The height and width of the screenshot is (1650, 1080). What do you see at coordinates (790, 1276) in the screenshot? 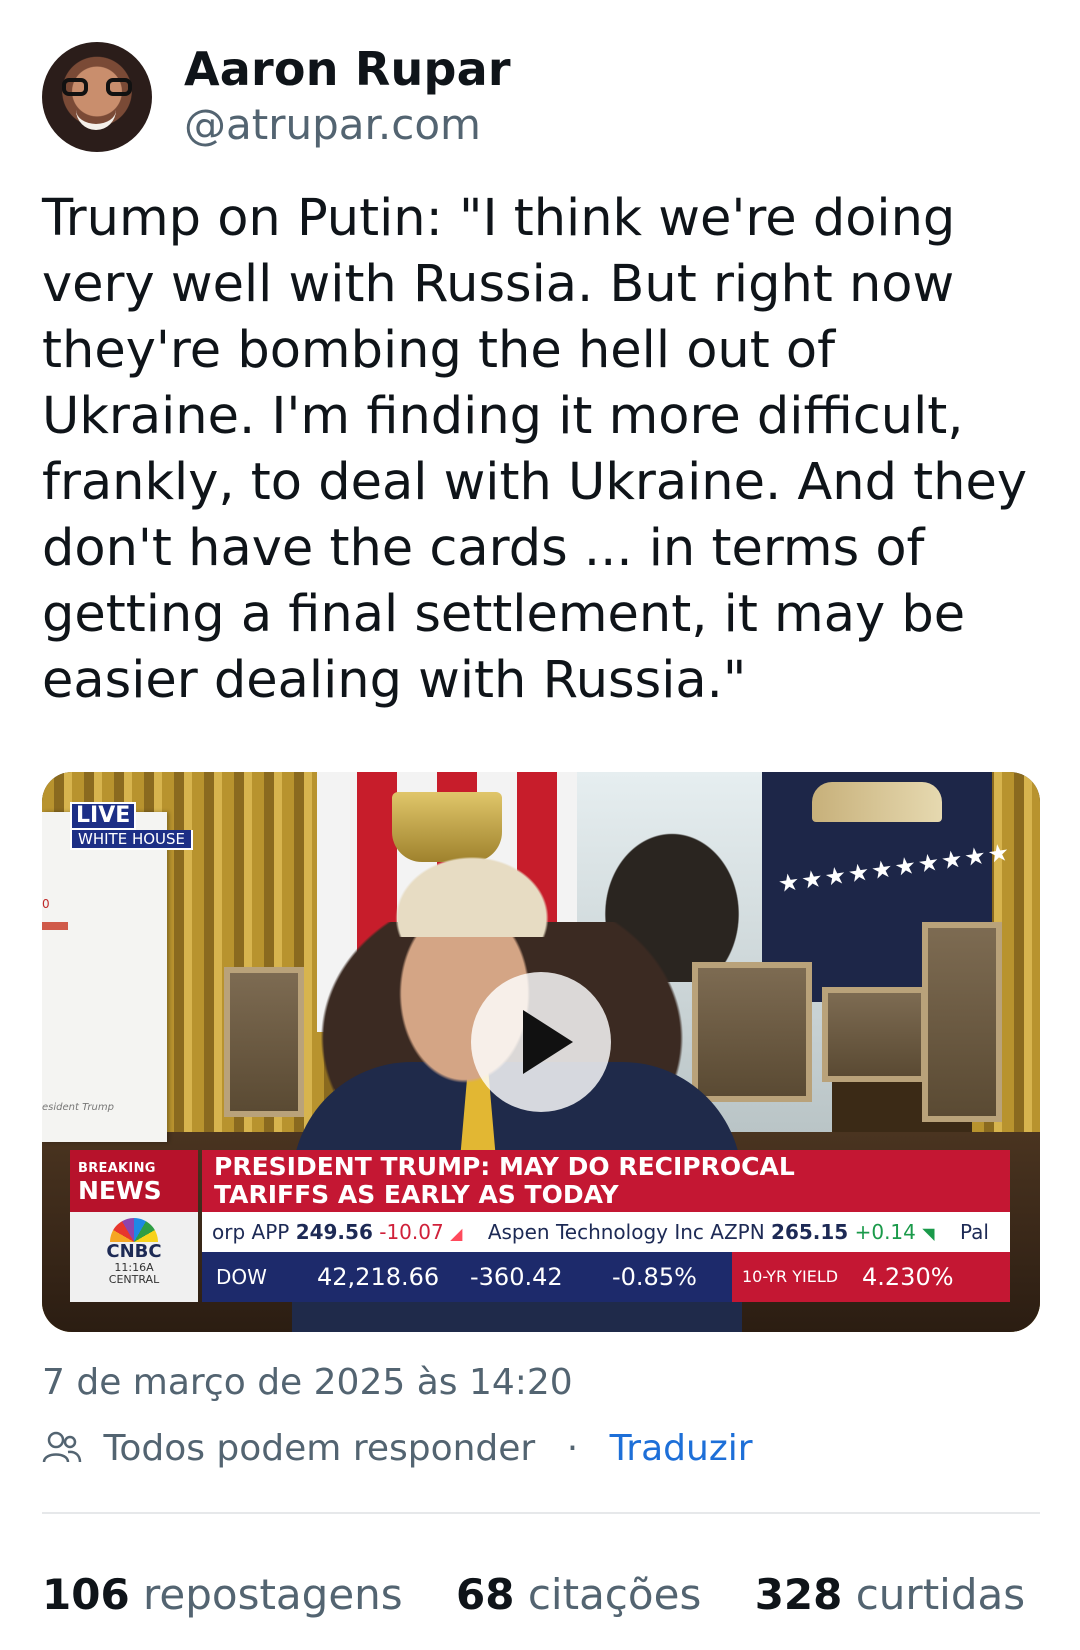
I see `yield-label: 10-YR YIELD` at bounding box center [790, 1276].